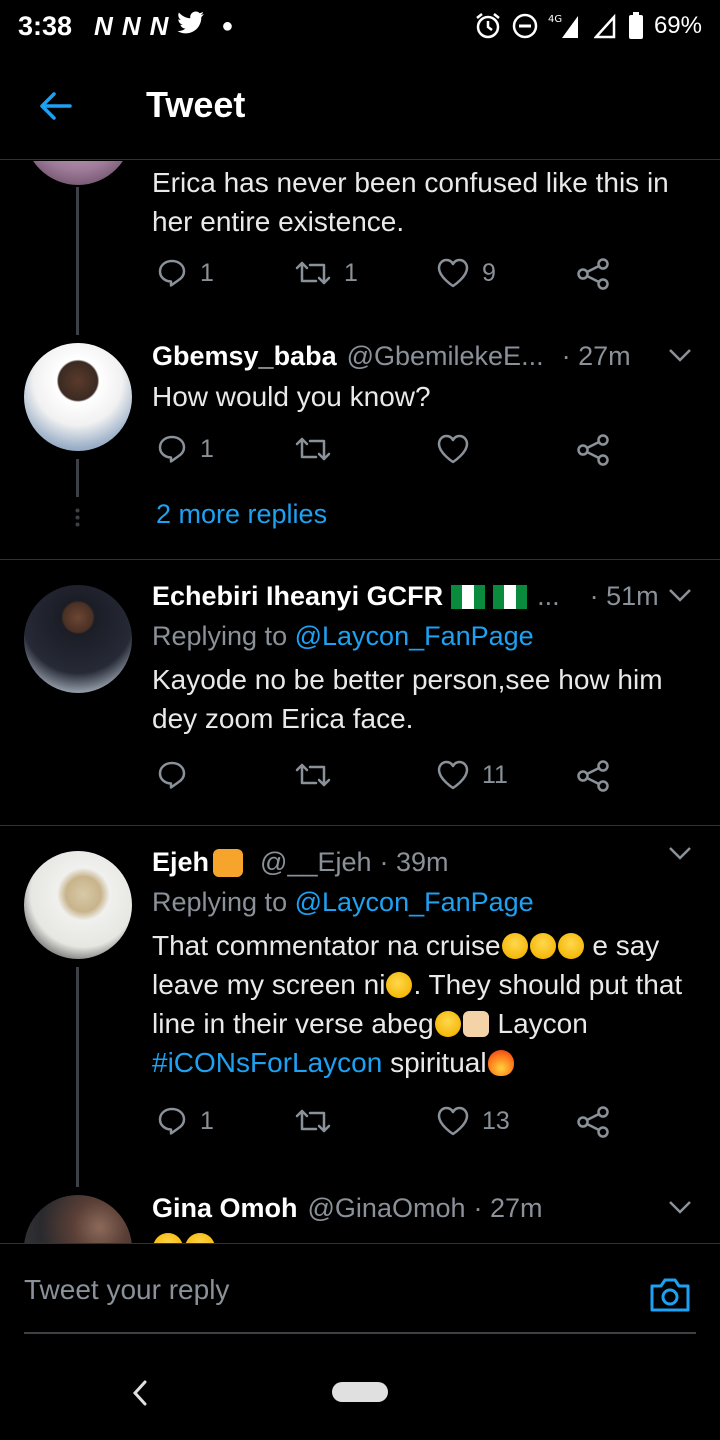 This screenshot has height=1440, width=720. What do you see at coordinates (351, 272) in the screenshot?
I see `retweet-count: 1` at bounding box center [351, 272].